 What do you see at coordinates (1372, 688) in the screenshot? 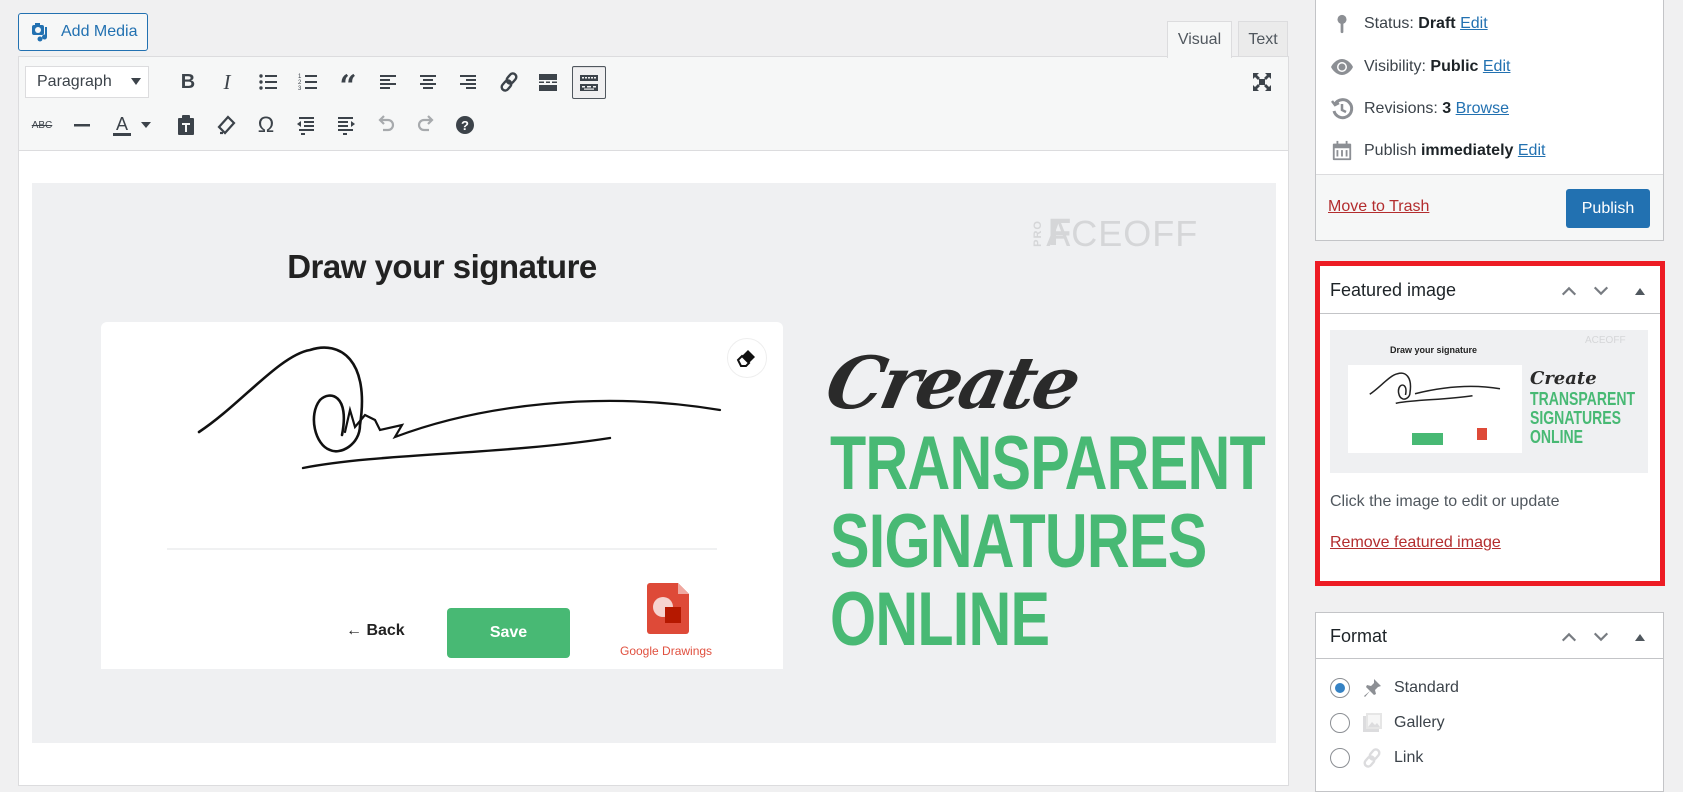
I see `pushpin-icon` at bounding box center [1372, 688].